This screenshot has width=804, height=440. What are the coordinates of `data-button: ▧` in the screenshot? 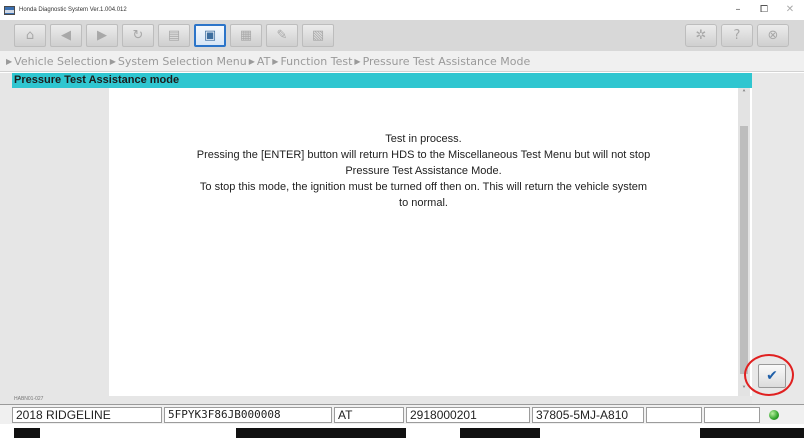 It's located at (318, 35).